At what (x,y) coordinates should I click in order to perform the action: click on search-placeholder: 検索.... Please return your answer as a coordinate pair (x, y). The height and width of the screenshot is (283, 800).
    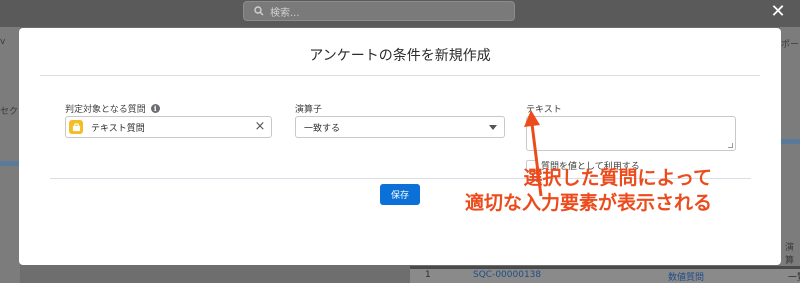
    Looking at the image, I should click on (285, 13).